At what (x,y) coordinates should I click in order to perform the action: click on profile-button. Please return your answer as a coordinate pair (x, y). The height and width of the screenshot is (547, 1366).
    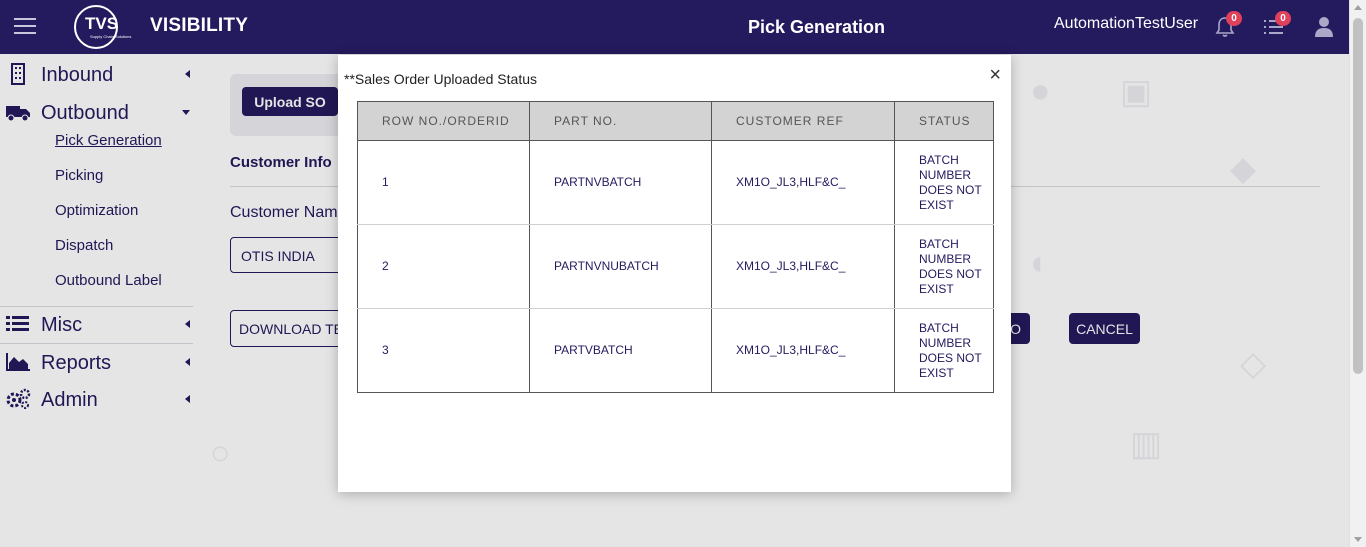
    Looking at the image, I should click on (1326, 27).